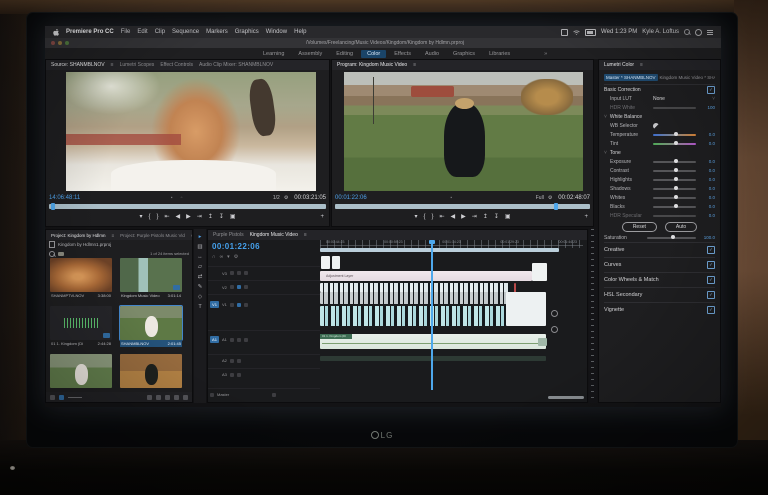  What do you see at coordinates (176, 397) in the screenshot?
I see `new-item-icon` at bounding box center [176, 397].